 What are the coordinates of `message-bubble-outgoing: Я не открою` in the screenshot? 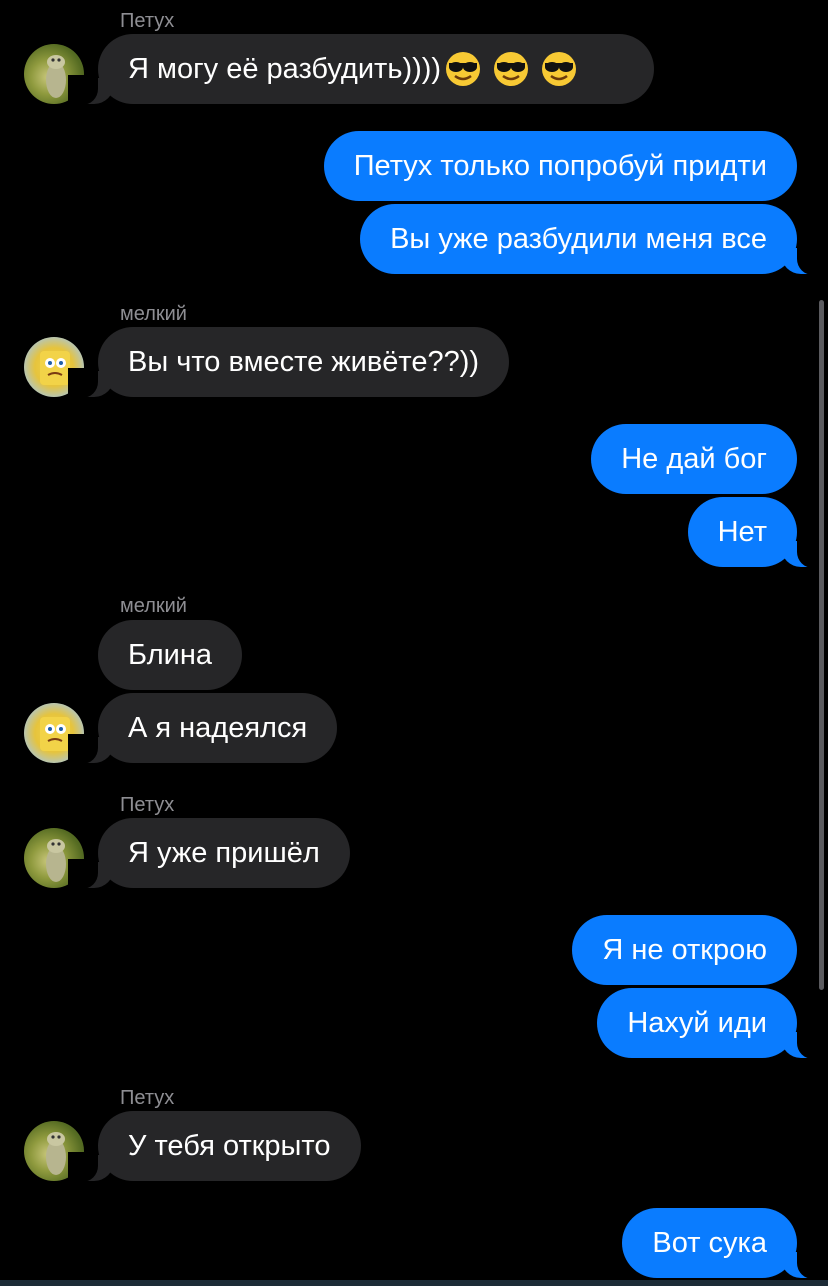 It's located at (684, 950).